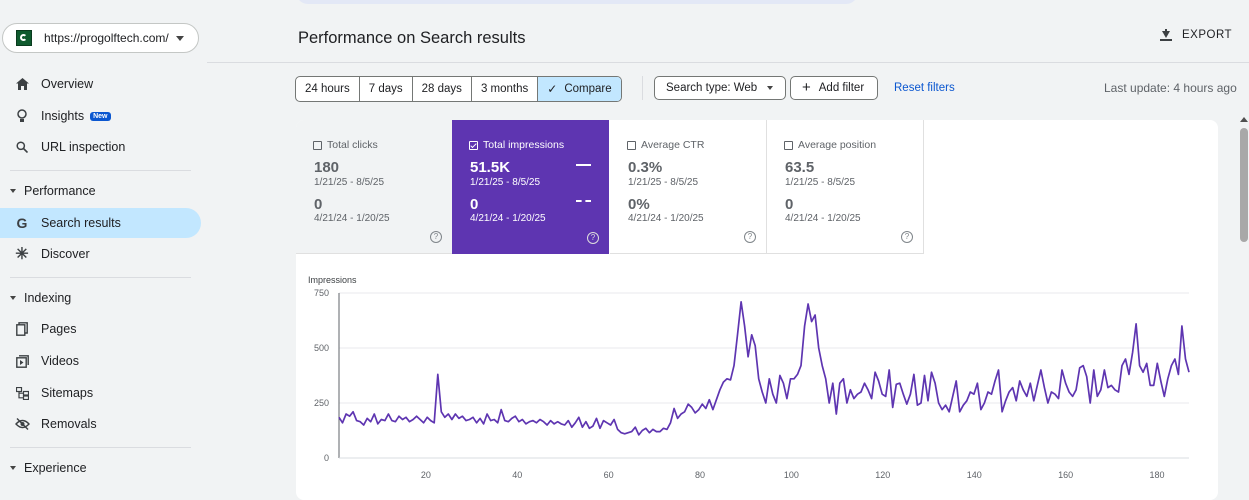 The height and width of the screenshot is (500, 1249). I want to click on scrollbar-thumb, so click(1244, 185).